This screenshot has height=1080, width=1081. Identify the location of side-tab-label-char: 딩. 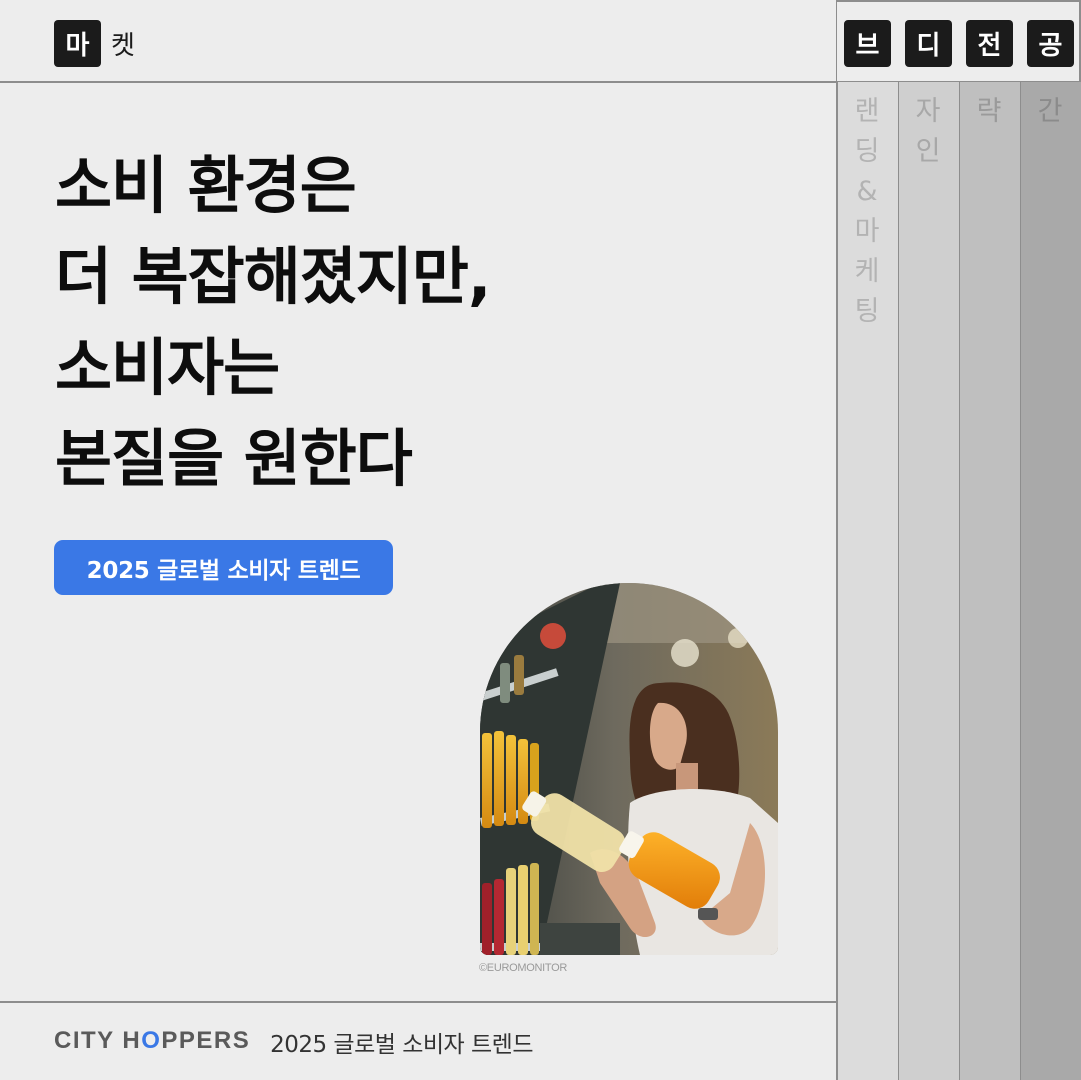
(867, 151).